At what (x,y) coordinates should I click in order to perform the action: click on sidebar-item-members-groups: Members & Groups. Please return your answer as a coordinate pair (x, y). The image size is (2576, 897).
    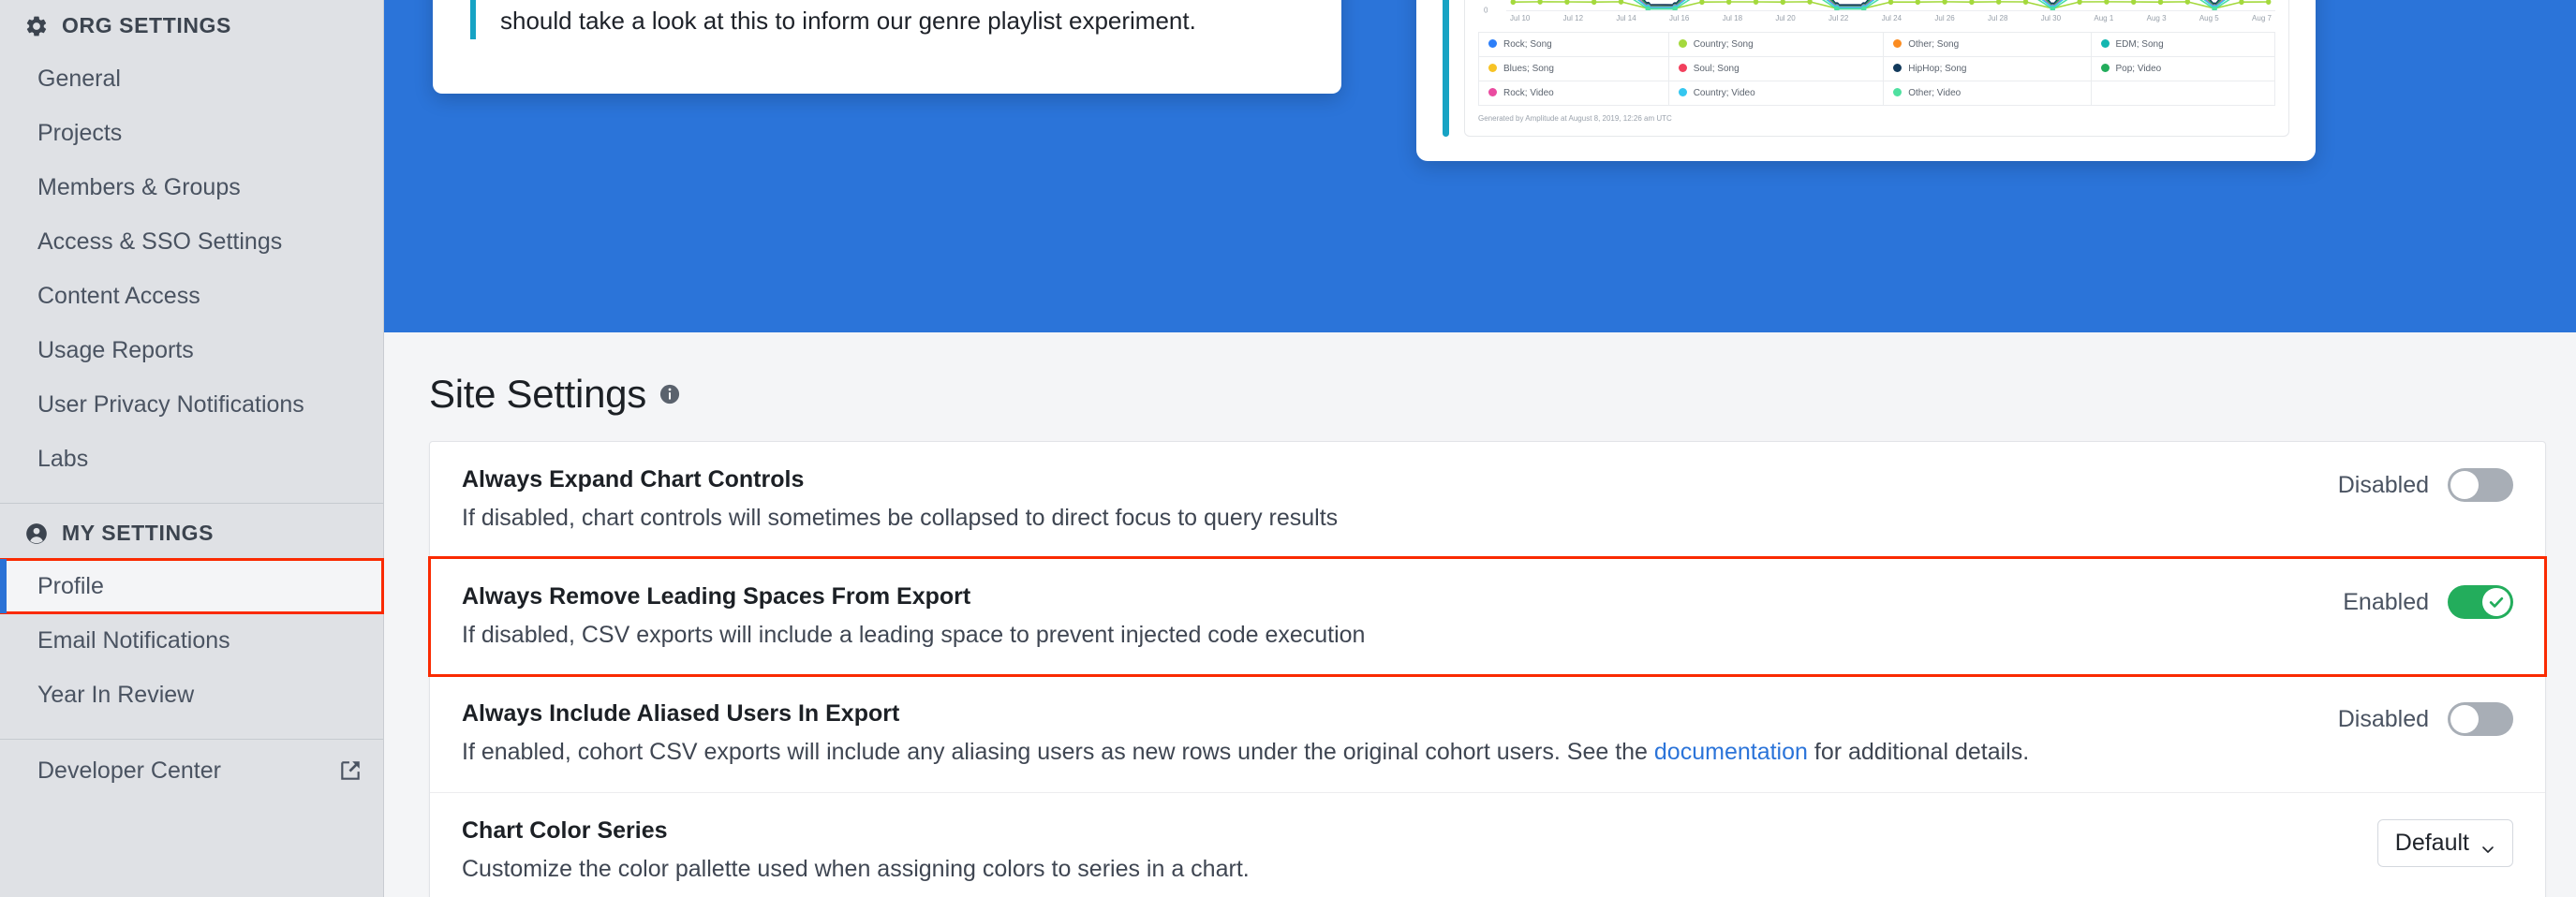
    Looking at the image, I should click on (192, 187).